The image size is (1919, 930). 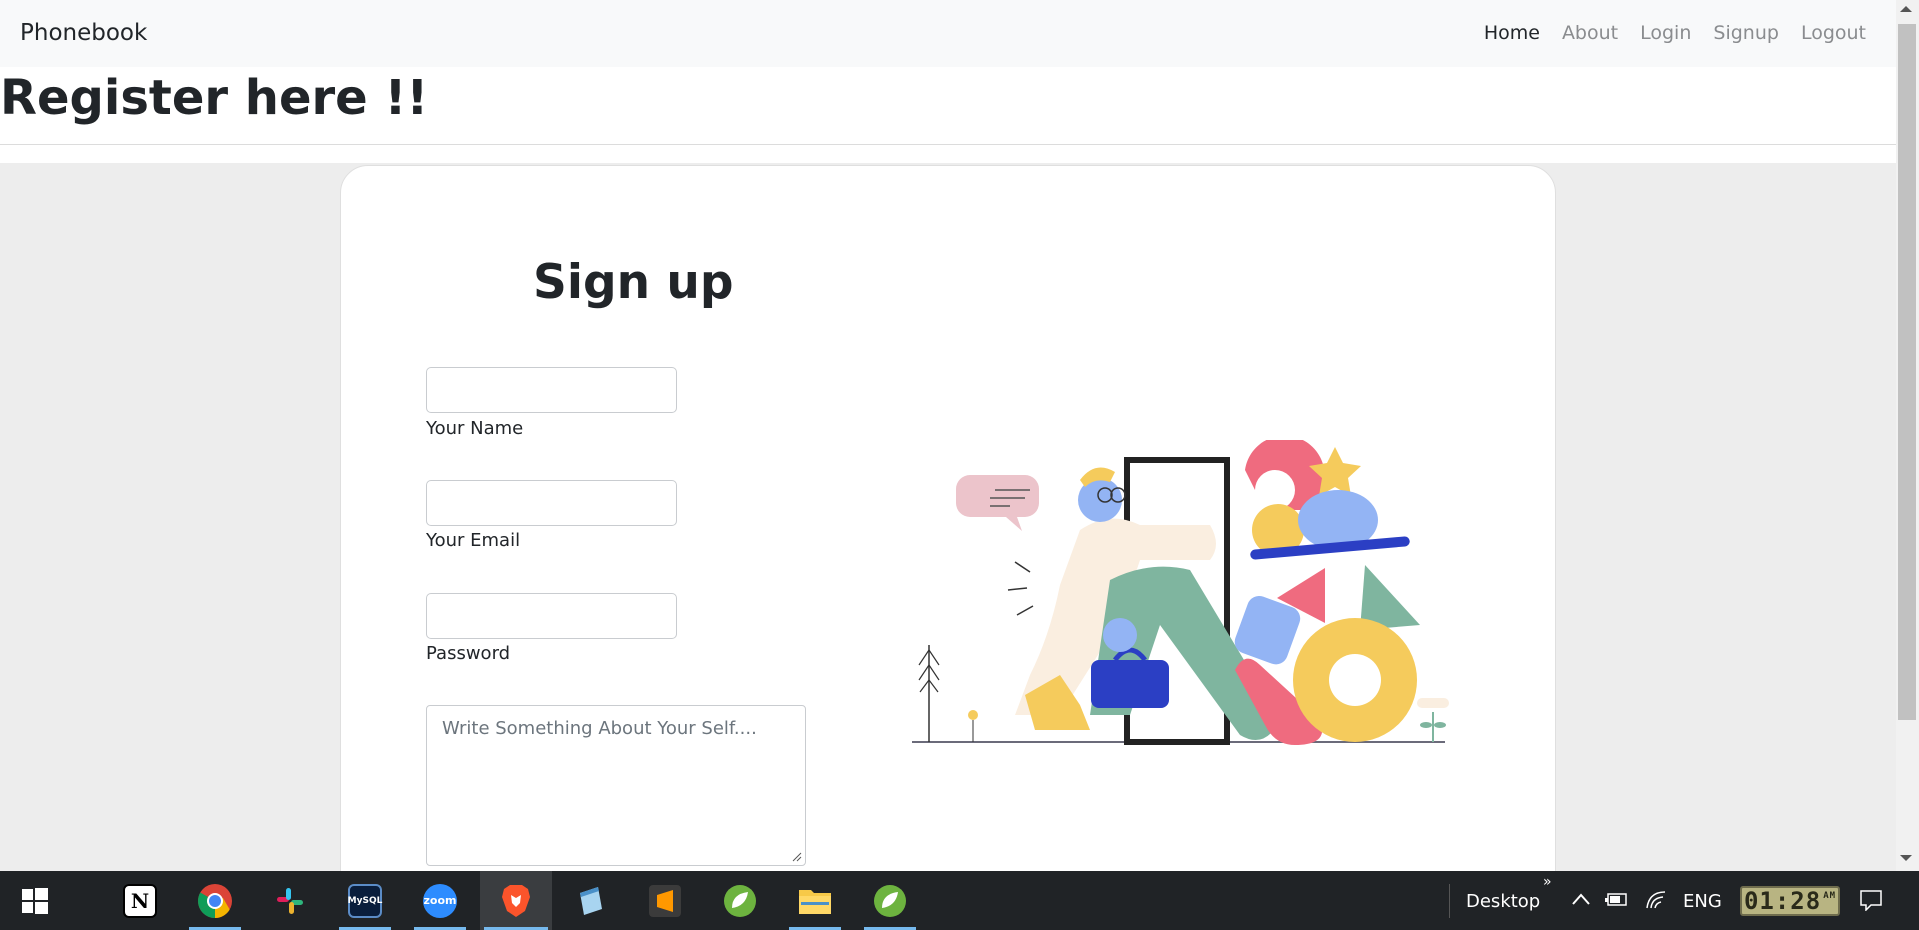 What do you see at coordinates (468, 653) in the screenshot?
I see `password-label: Password` at bounding box center [468, 653].